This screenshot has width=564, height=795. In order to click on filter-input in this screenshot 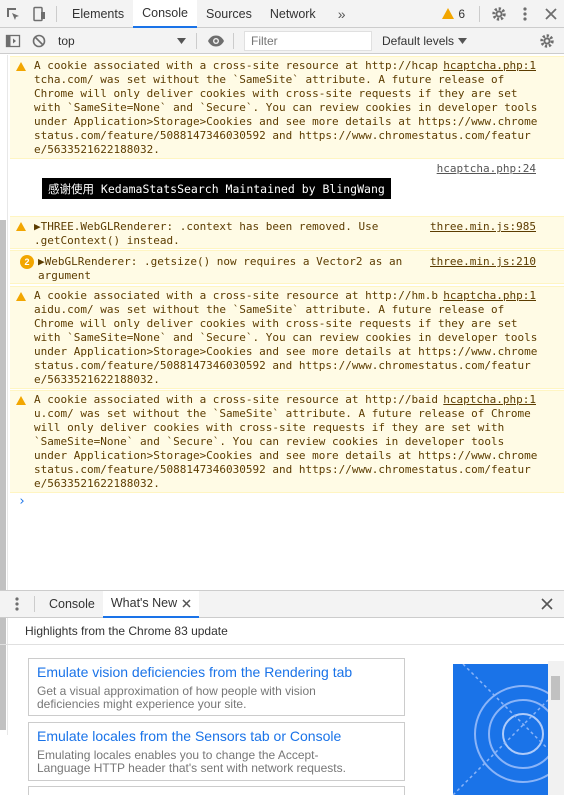, I will do `click(308, 40)`.